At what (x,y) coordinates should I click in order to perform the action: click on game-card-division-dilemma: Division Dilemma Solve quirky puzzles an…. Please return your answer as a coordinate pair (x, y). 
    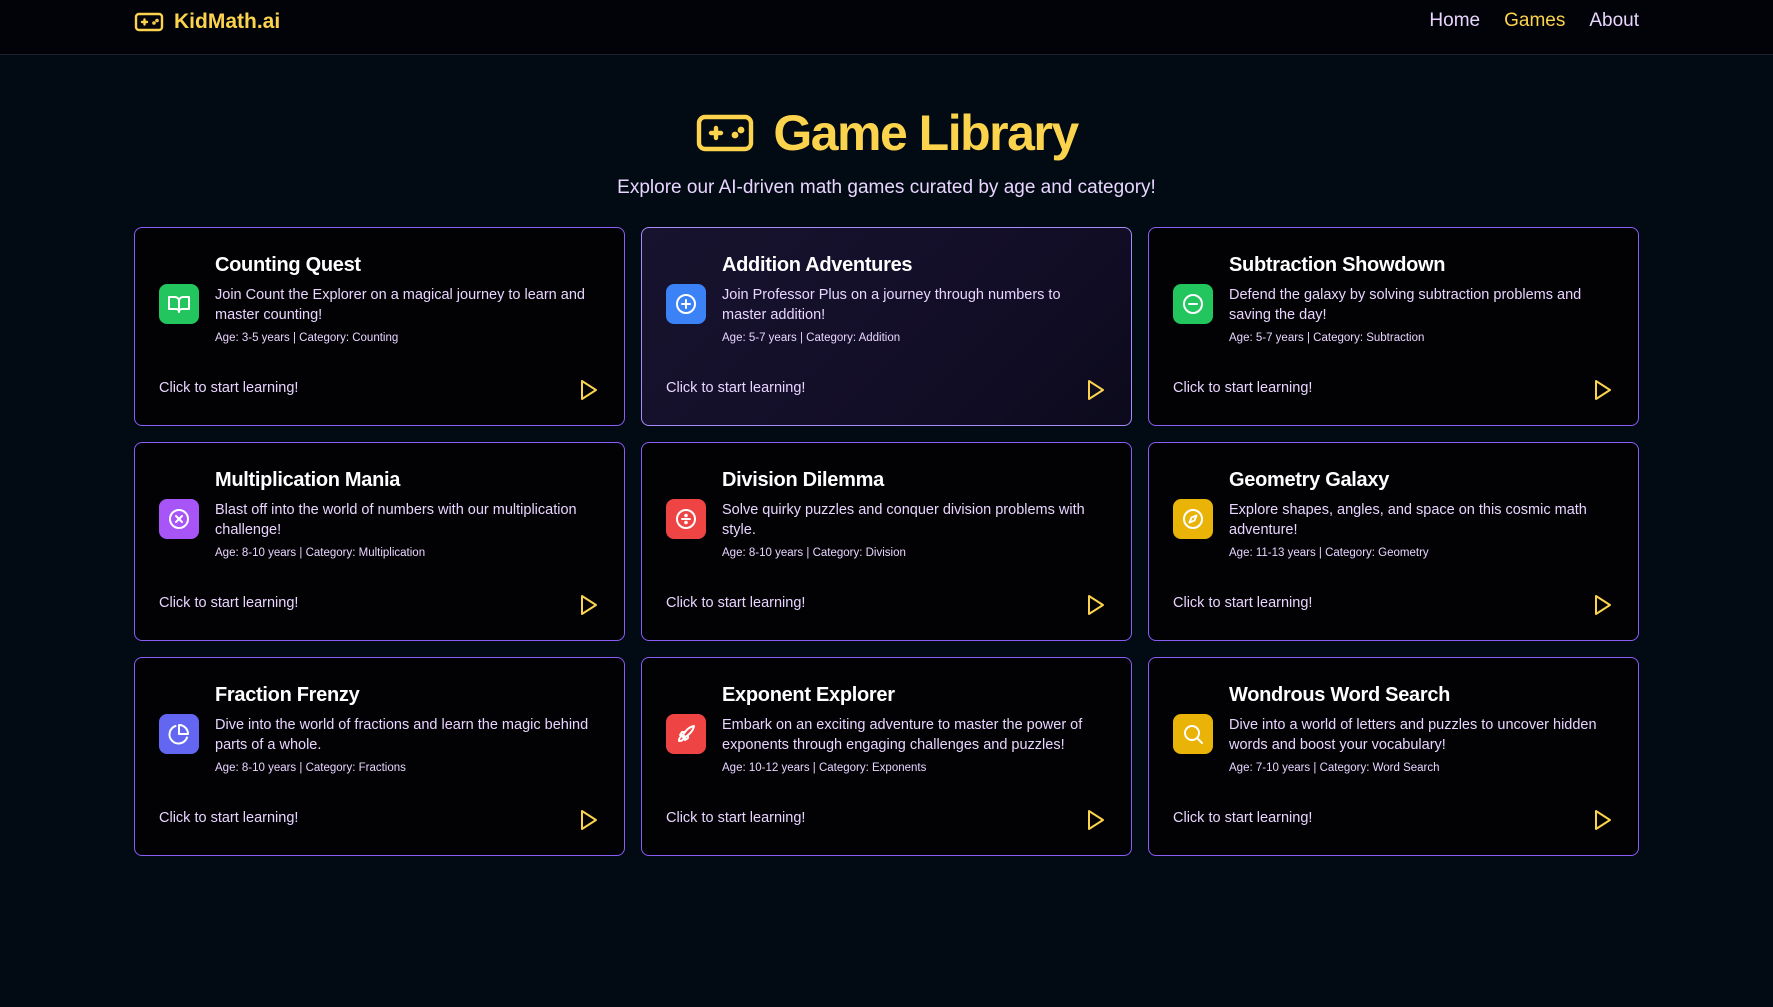
    Looking at the image, I should click on (886, 541).